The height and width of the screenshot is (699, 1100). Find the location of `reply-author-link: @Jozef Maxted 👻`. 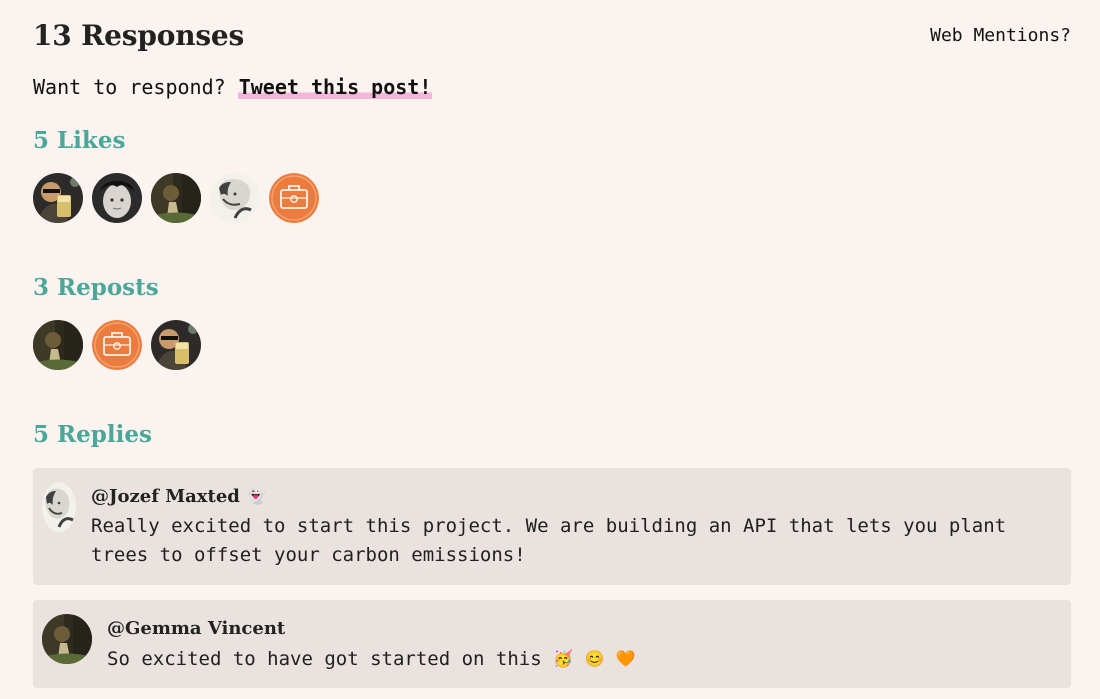

reply-author-link: @Jozef Maxted 👻 is located at coordinates (178, 496).